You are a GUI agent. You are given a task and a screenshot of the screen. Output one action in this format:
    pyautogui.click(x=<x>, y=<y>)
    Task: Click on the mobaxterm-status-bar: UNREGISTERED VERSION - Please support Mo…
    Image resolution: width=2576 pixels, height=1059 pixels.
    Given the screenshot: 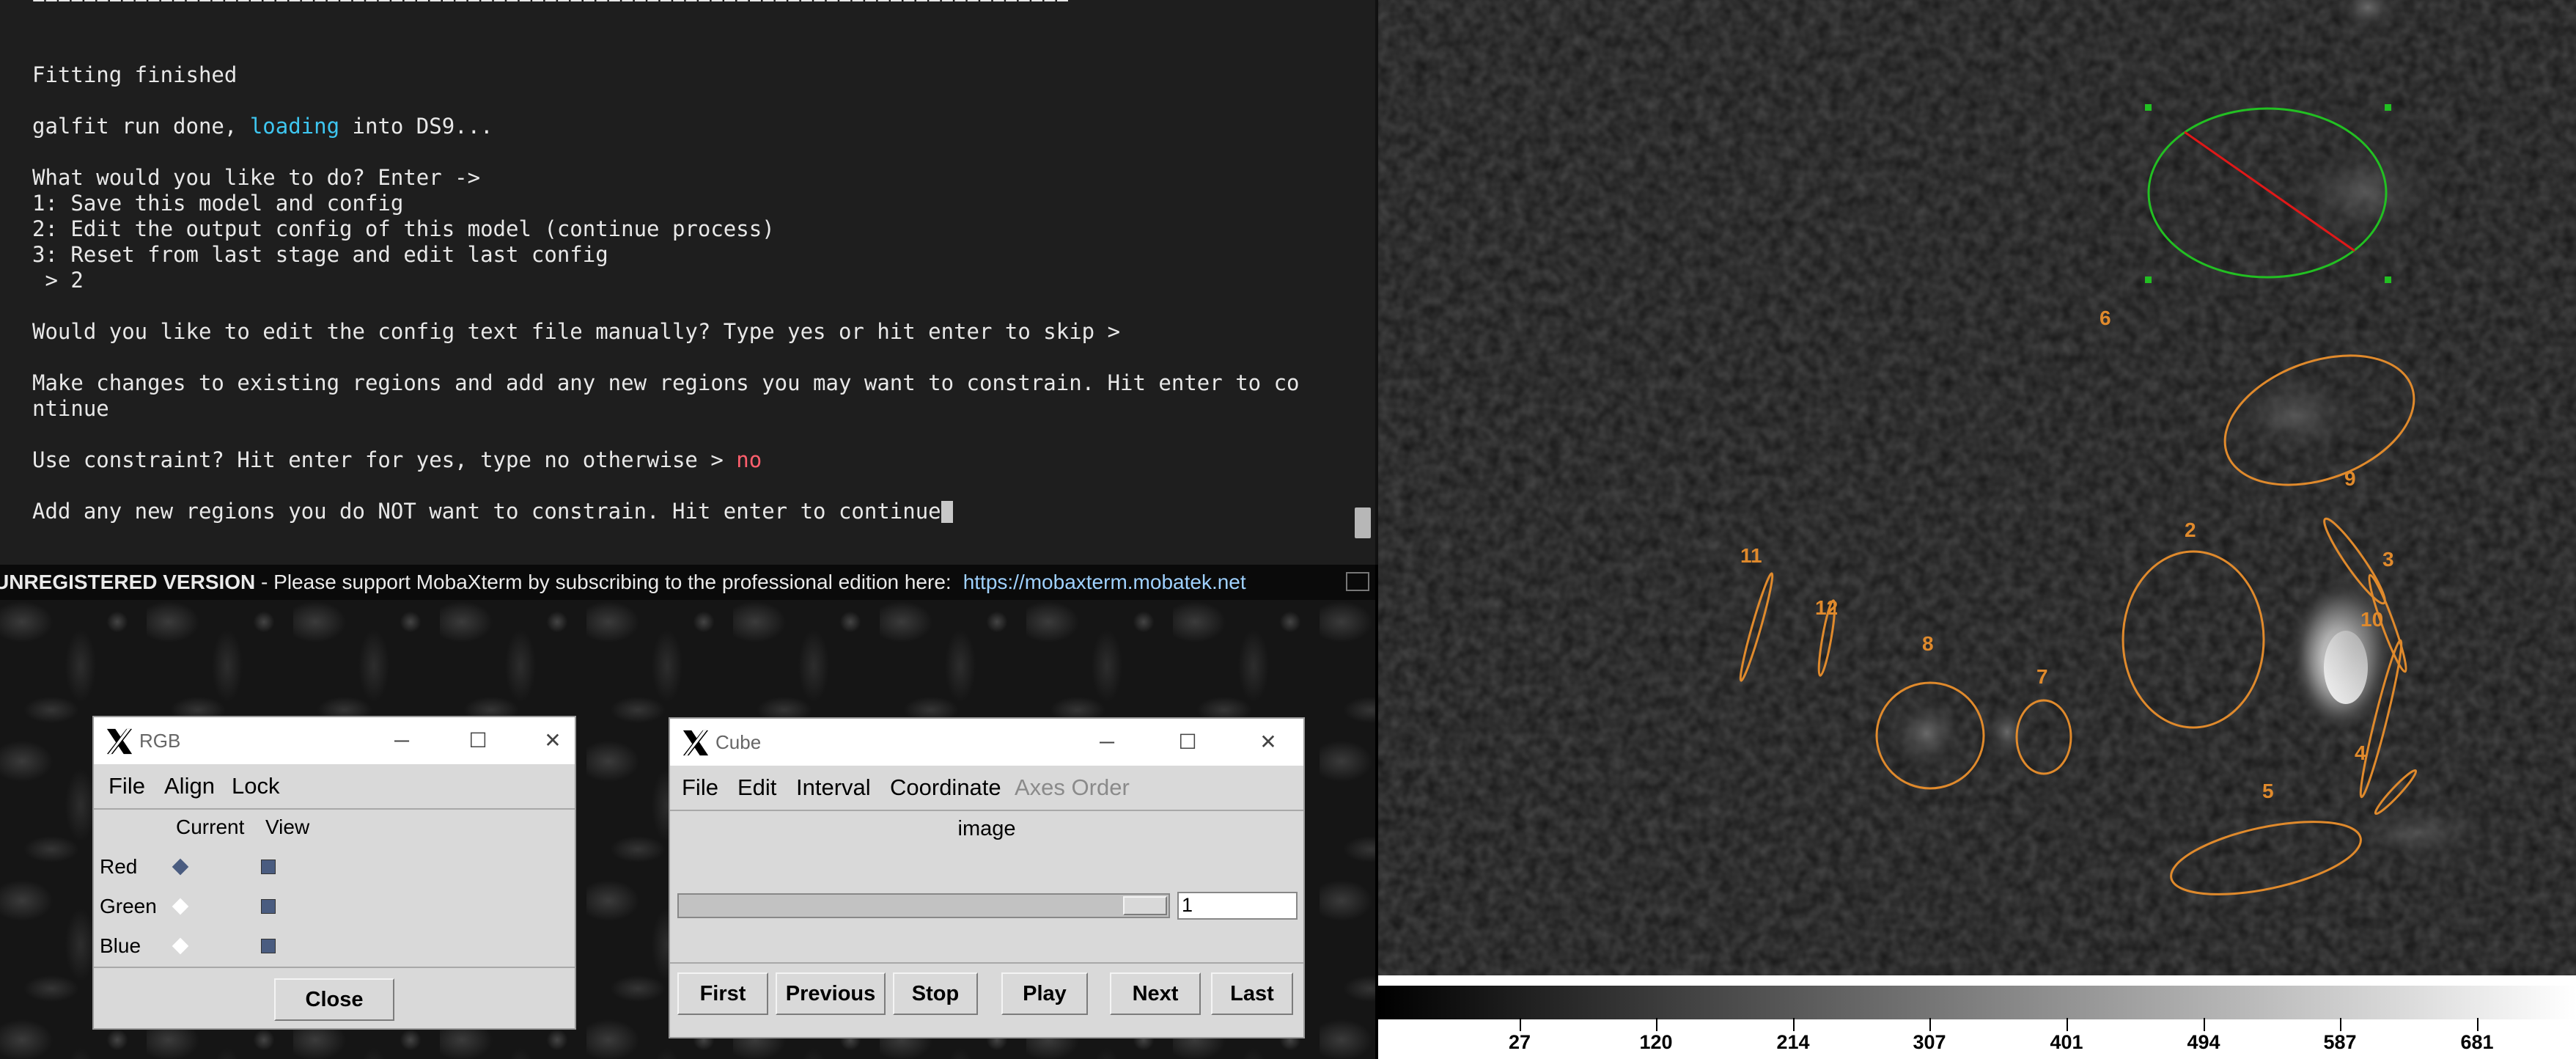 What is the action you would take?
    pyautogui.click(x=687, y=582)
    